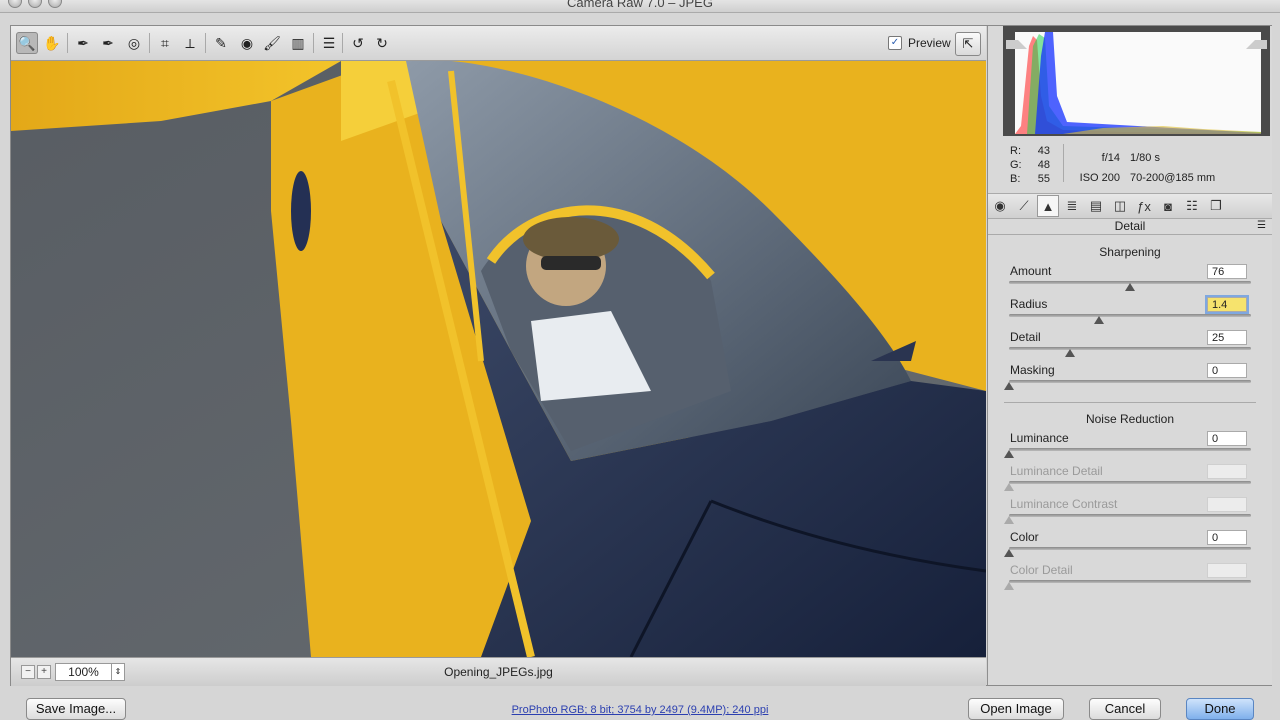 Image resolution: width=1280 pixels, height=720 pixels. I want to click on iso: ISO 200, so click(1099, 178).